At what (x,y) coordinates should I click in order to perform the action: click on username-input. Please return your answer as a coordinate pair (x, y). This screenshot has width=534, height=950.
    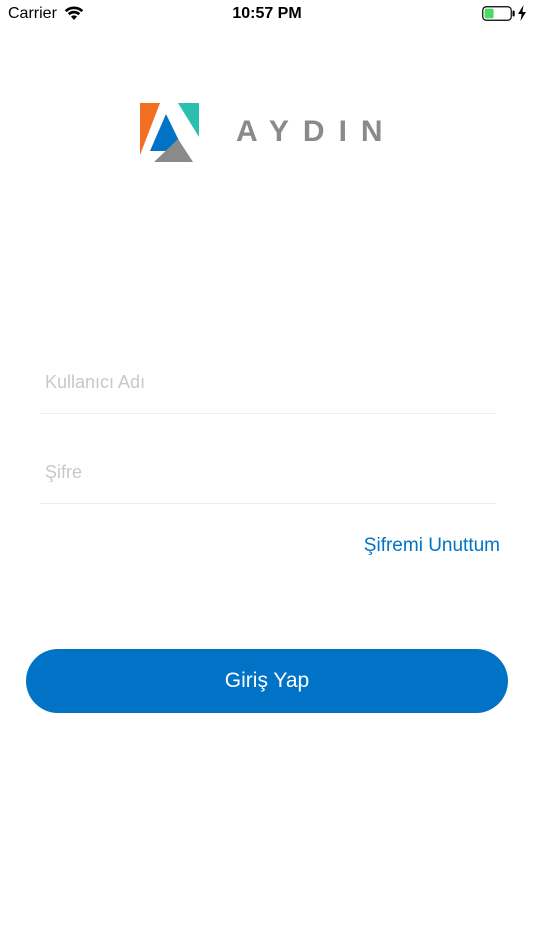
    Looking at the image, I should click on (267, 382).